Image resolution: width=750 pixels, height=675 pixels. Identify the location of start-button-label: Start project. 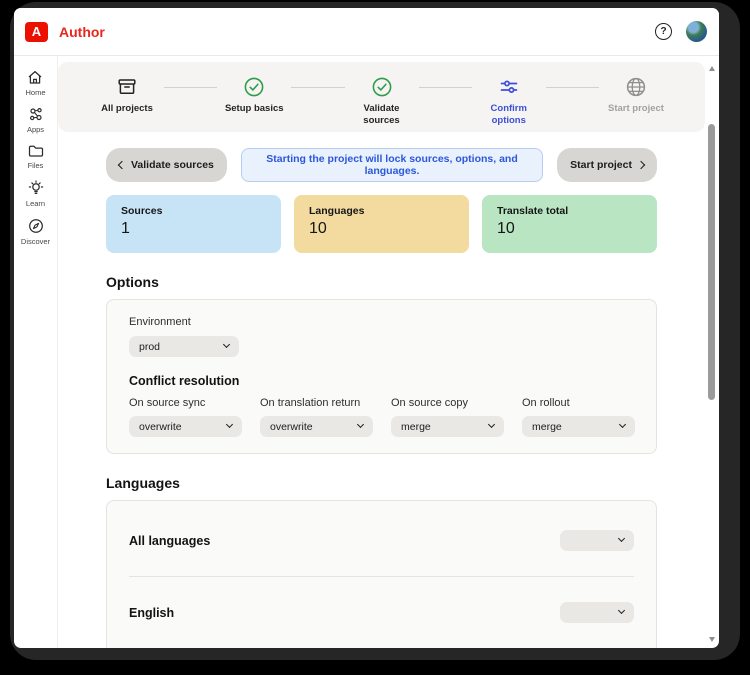
(601, 165).